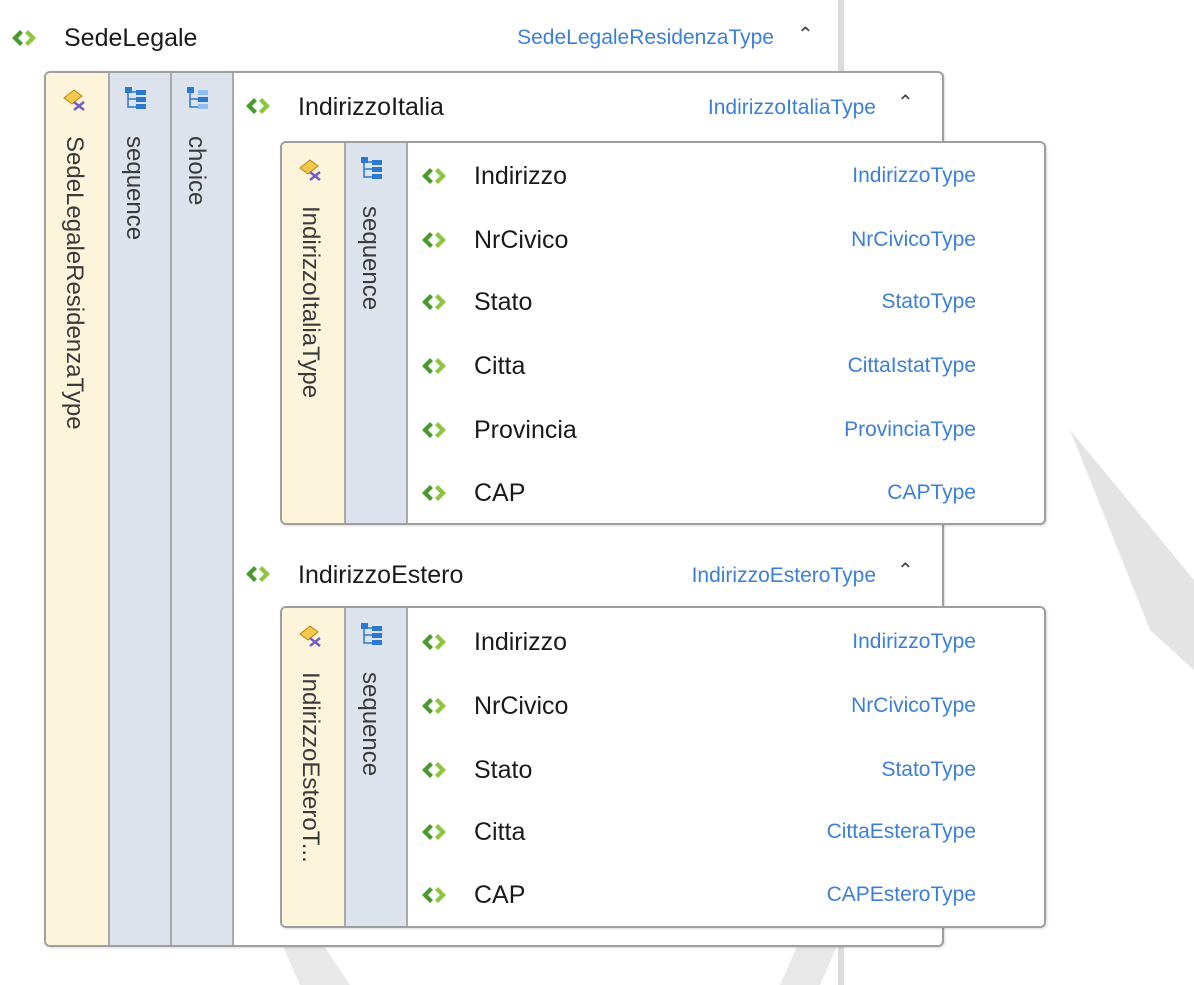 The image size is (1194, 985). I want to click on child-type: CAPEsteroType, so click(901, 894).